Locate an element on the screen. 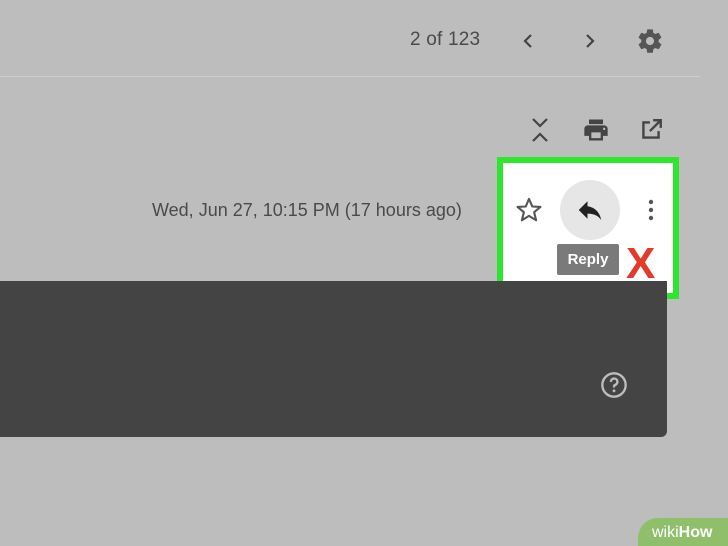  reply-arrow-icon is located at coordinates (590, 210).